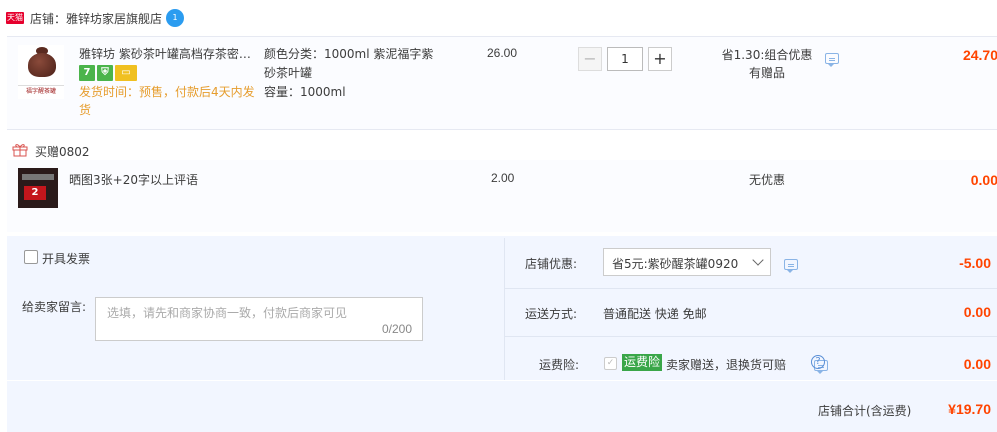 The width and height of the screenshot is (997, 432). What do you see at coordinates (767, 55) in the screenshot?
I see `discount-detail: 省1.30:组合优惠` at bounding box center [767, 55].